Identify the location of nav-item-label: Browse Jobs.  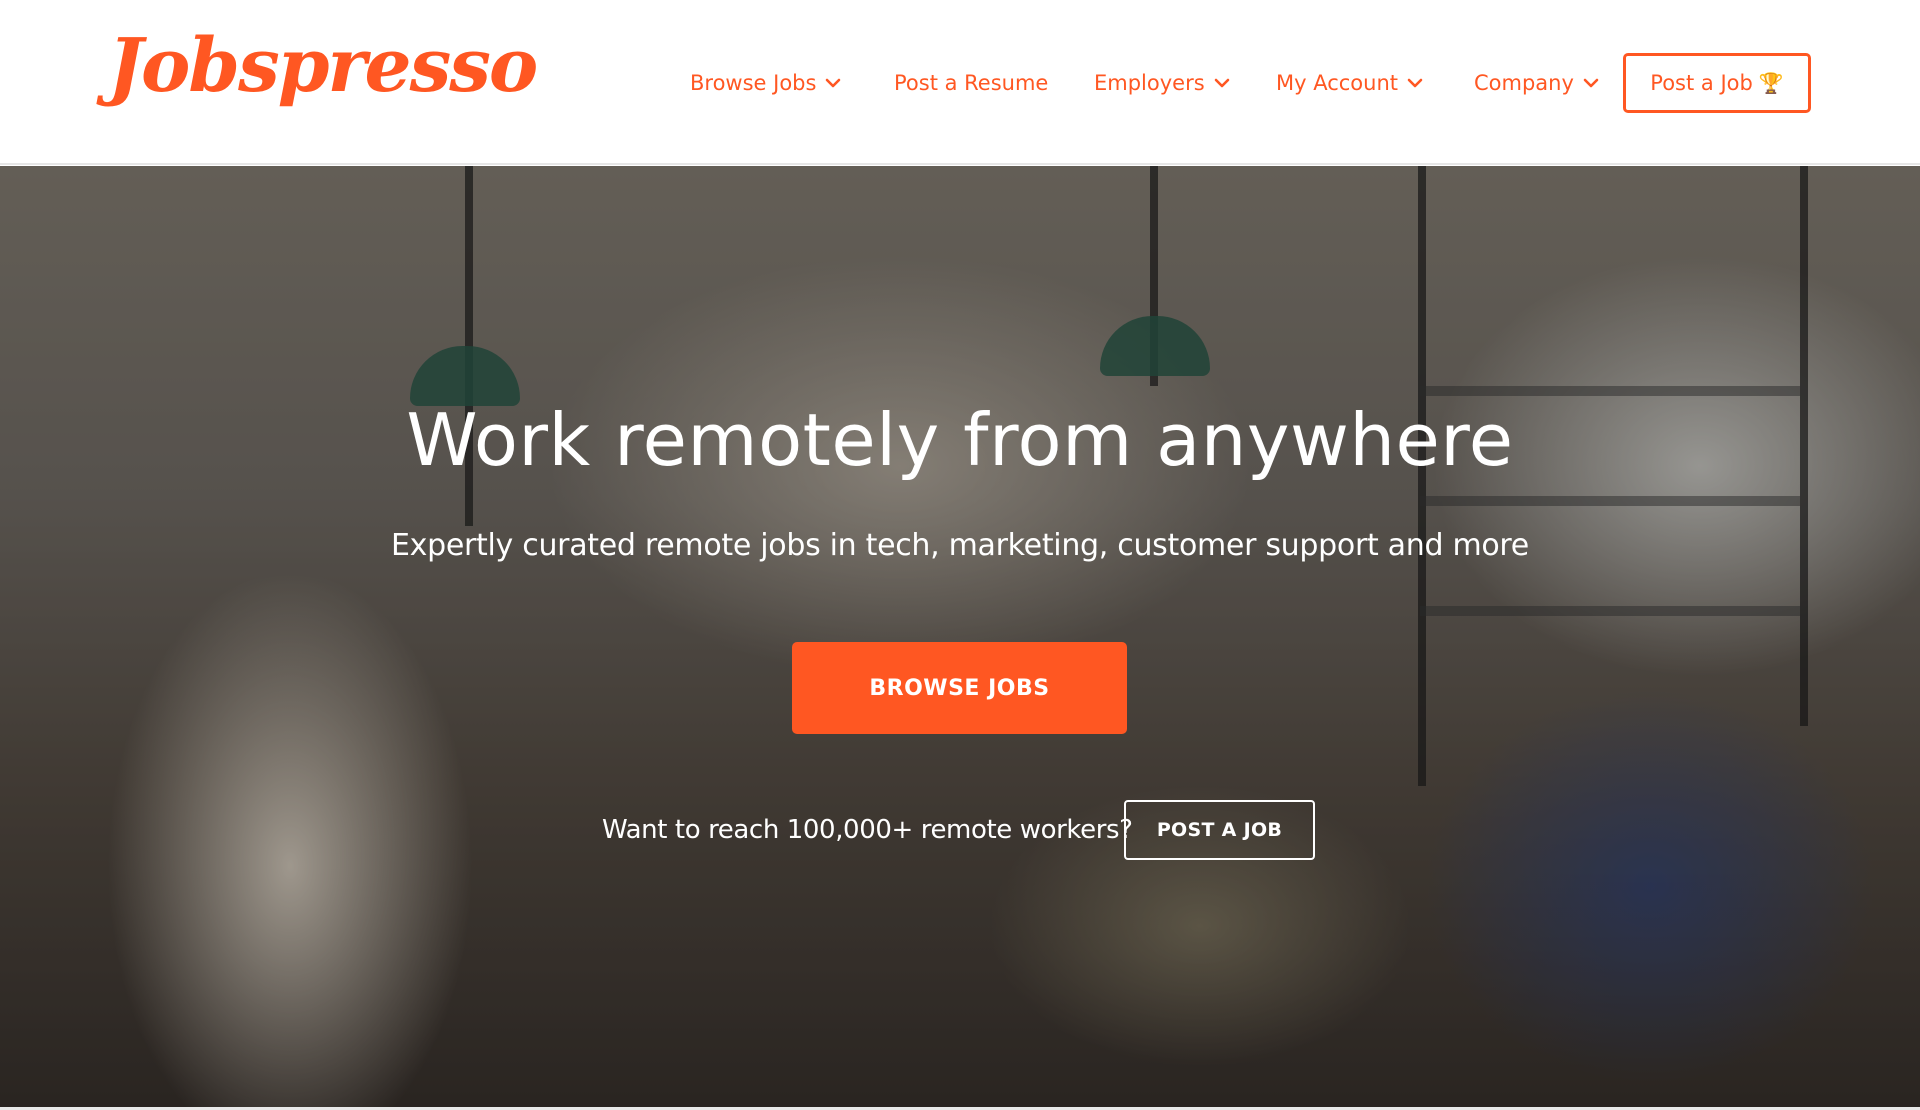
(753, 83).